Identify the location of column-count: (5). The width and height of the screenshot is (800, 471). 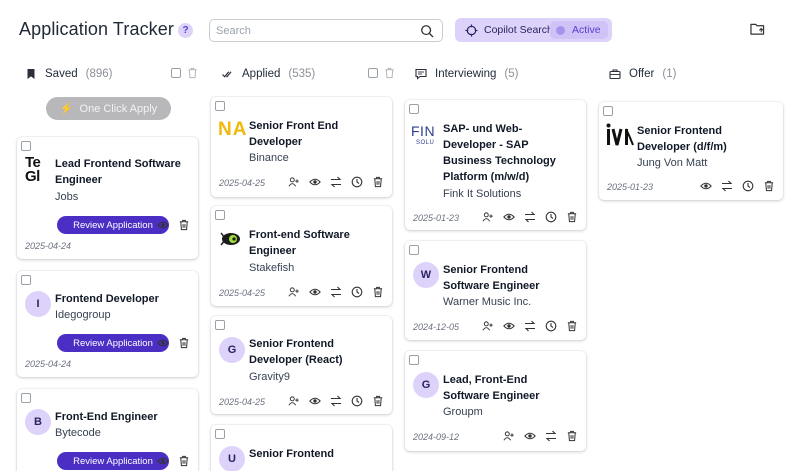
(511, 74).